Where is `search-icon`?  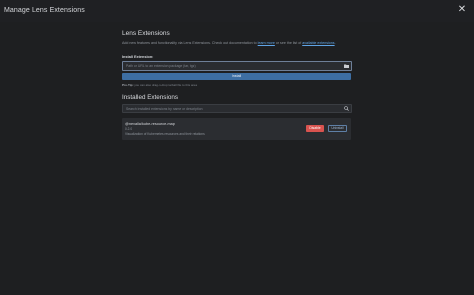
search-icon is located at coordinates (346, 108).